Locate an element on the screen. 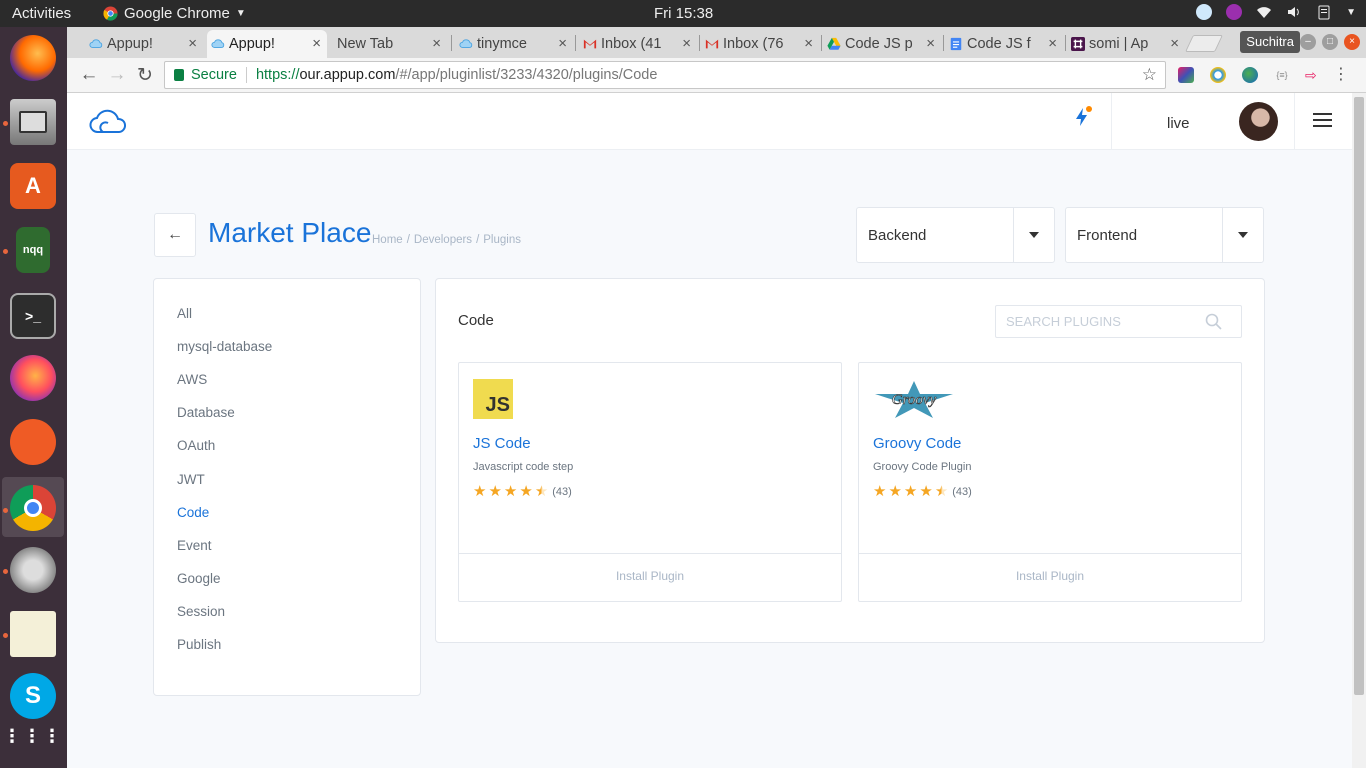 The width and height of the screenshot is (1366, 768). category-google: Google is located at coordinates (199, 578).